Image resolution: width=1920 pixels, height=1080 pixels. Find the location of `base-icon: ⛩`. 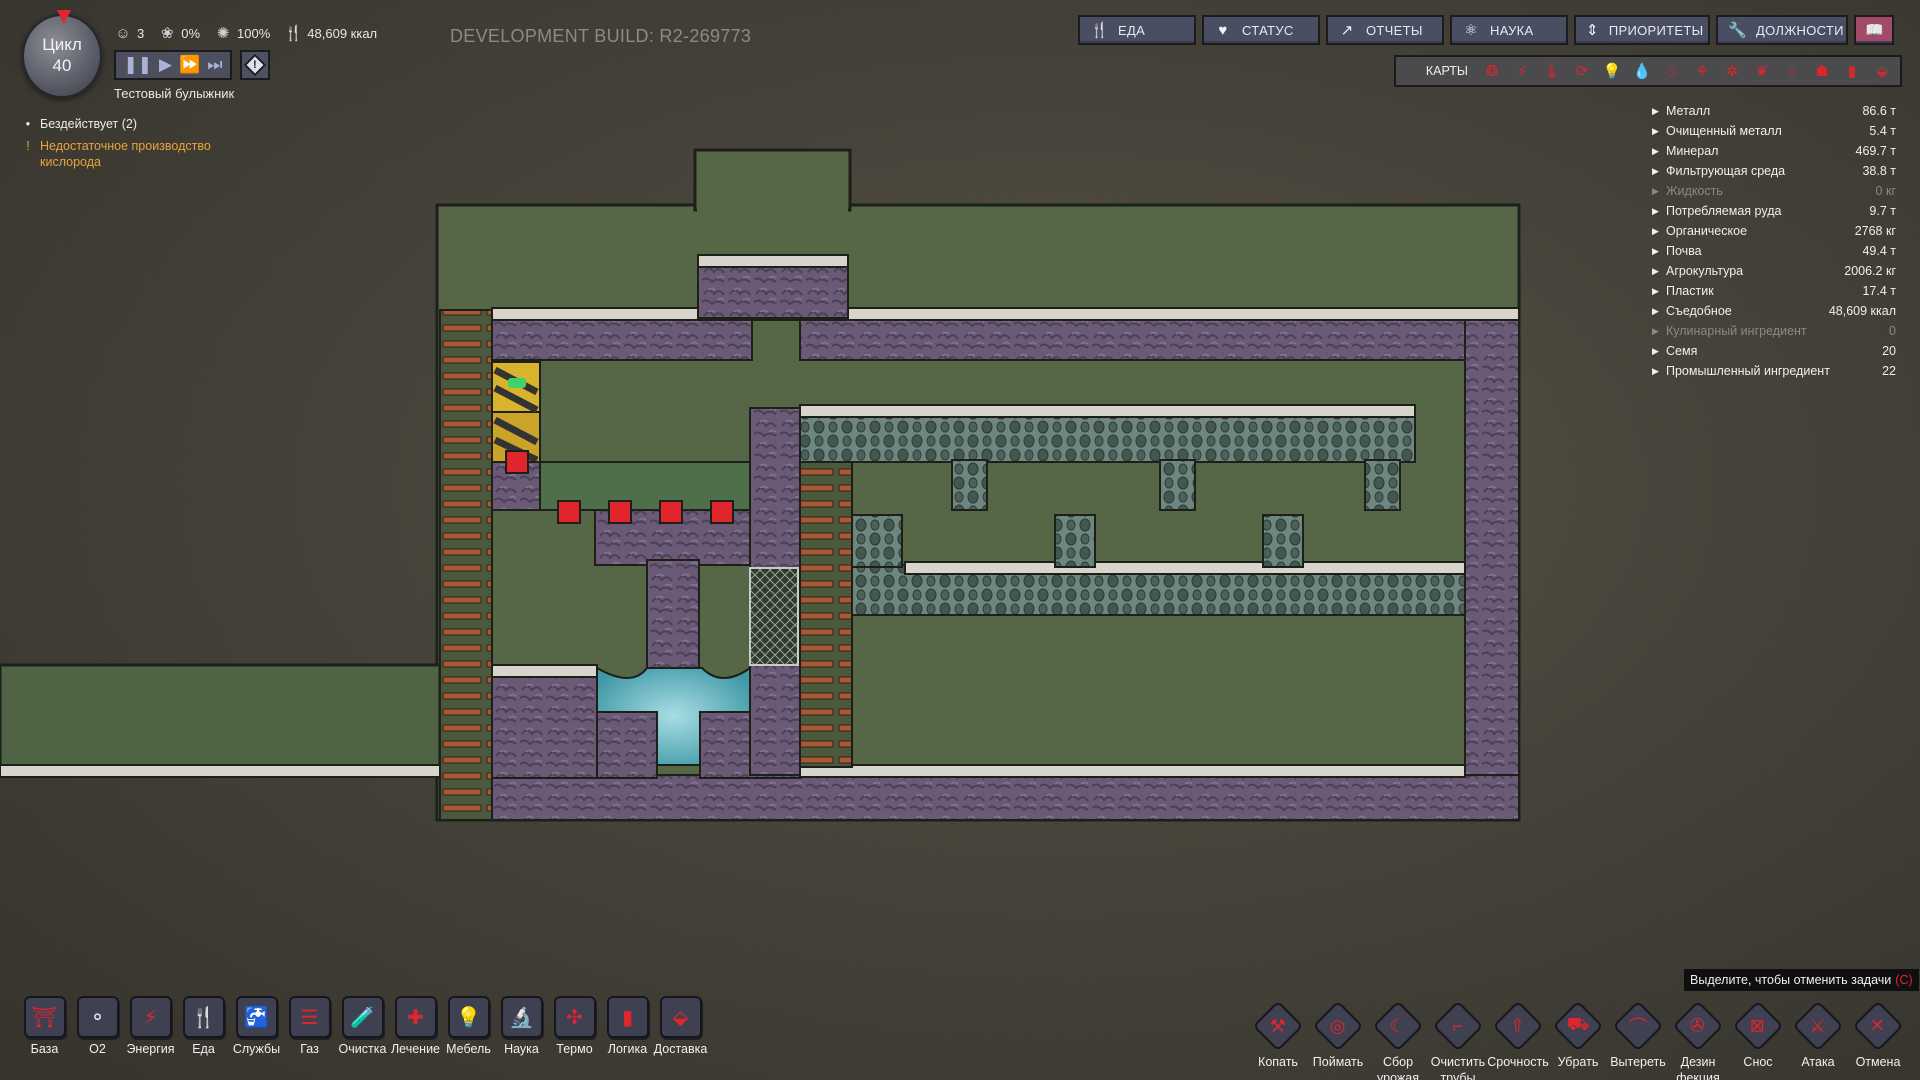

base-icon: ⛩ is located at coordinates (44, 1017).